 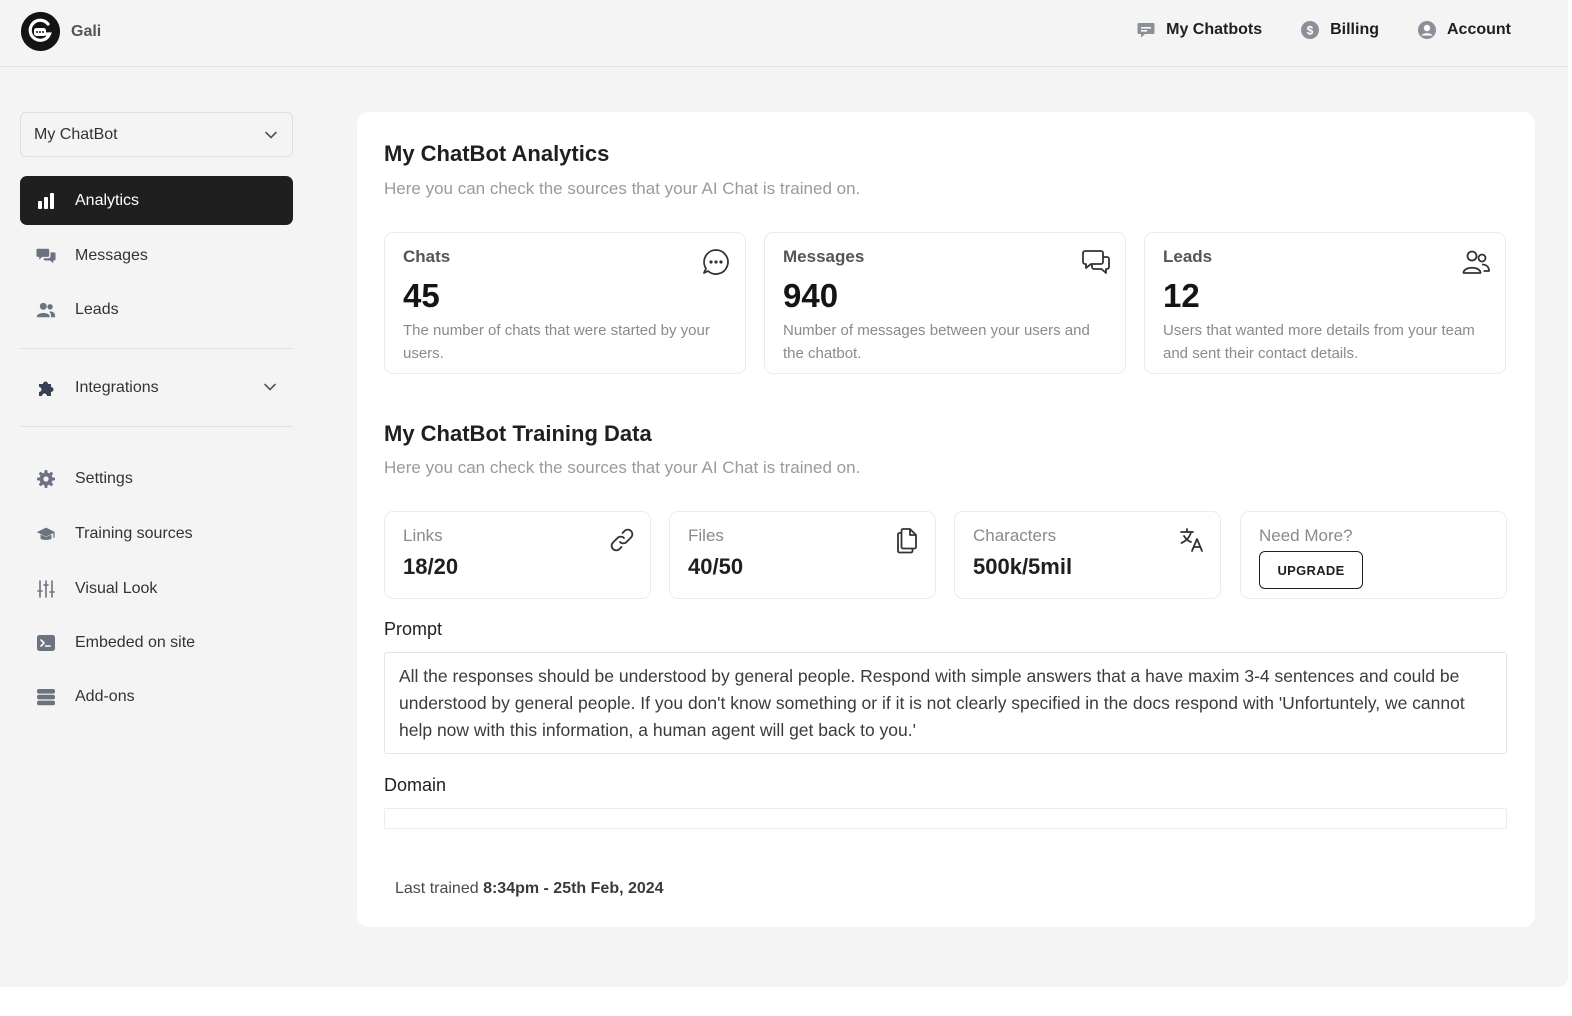 What do you see at coordinates (573, 888) in the screenshot?
I see `last-trained-value: 8:34pm - 25th Feb, 2024` at bounding box center [573, 888].